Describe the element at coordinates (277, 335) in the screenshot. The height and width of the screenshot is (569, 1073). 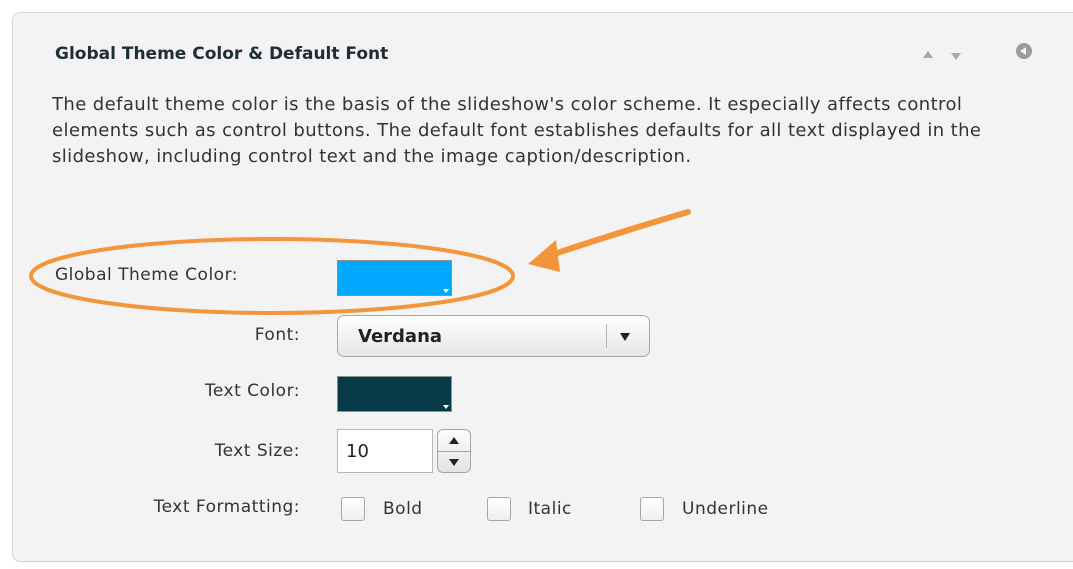
I see `font-label: Font:` at that location.